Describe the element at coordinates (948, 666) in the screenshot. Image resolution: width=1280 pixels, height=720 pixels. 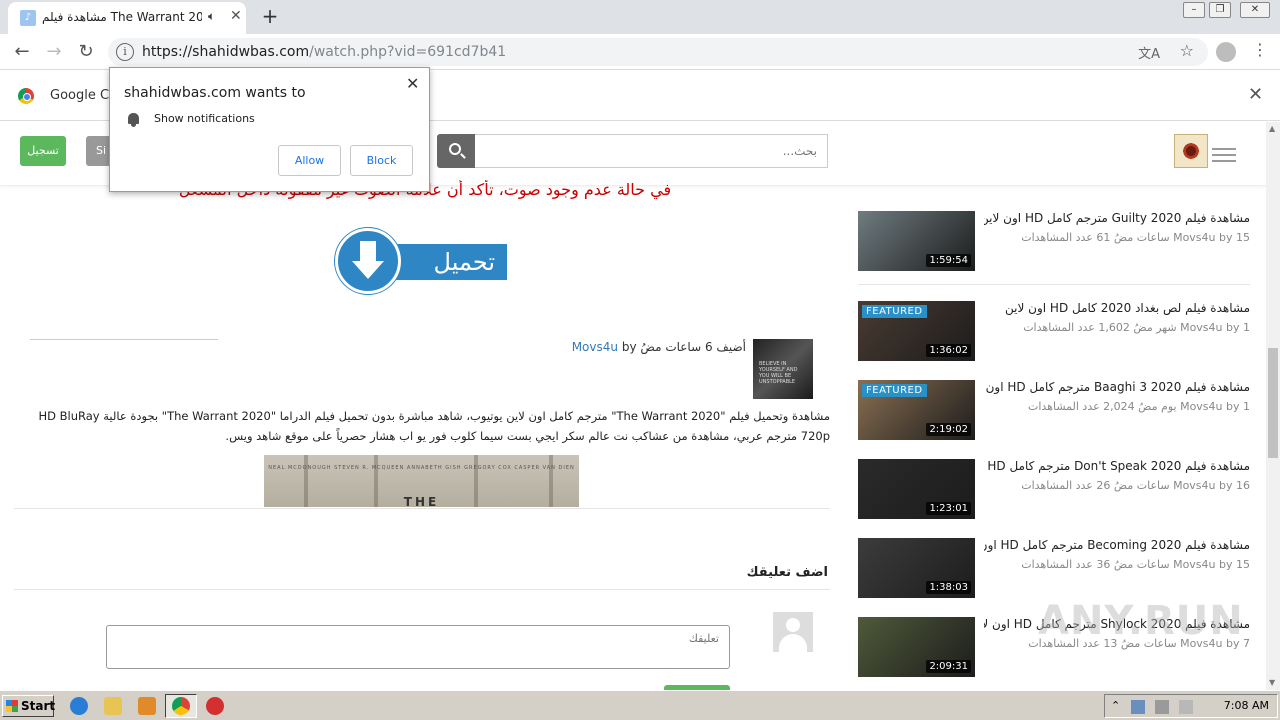
I see `video-duration: 2:09:31` at that location.